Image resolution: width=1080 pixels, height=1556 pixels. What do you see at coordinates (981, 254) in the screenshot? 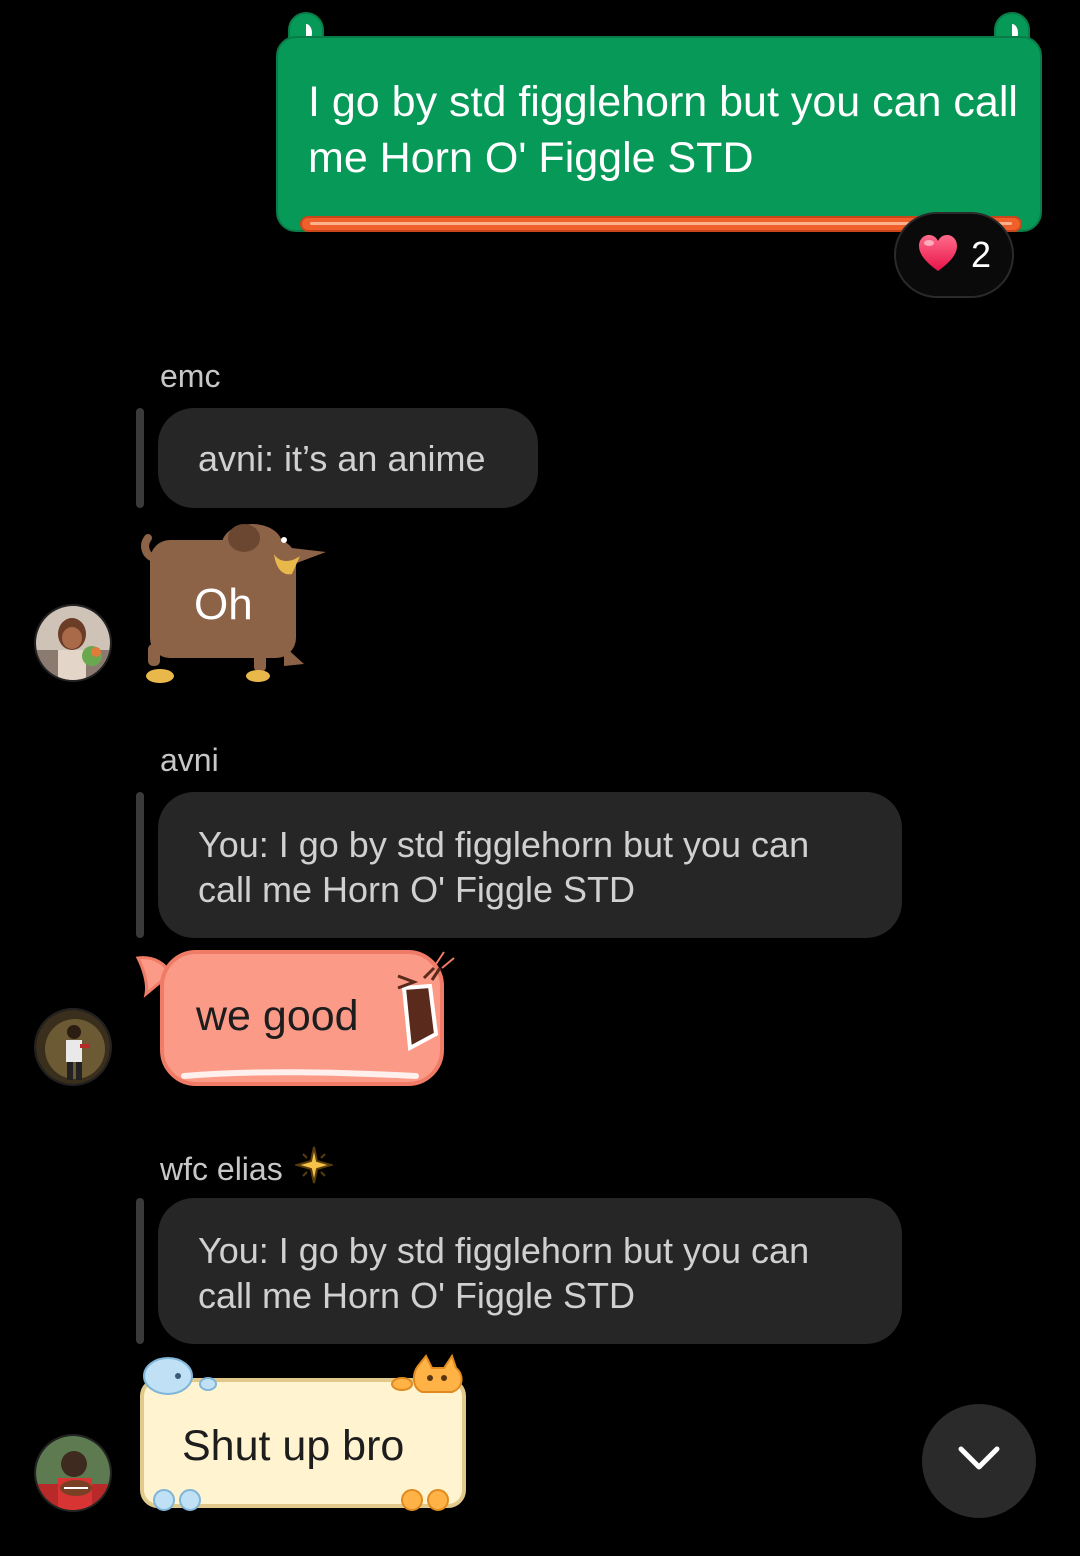
I see `reaction-count: 2` at bounding box center [981, 254].